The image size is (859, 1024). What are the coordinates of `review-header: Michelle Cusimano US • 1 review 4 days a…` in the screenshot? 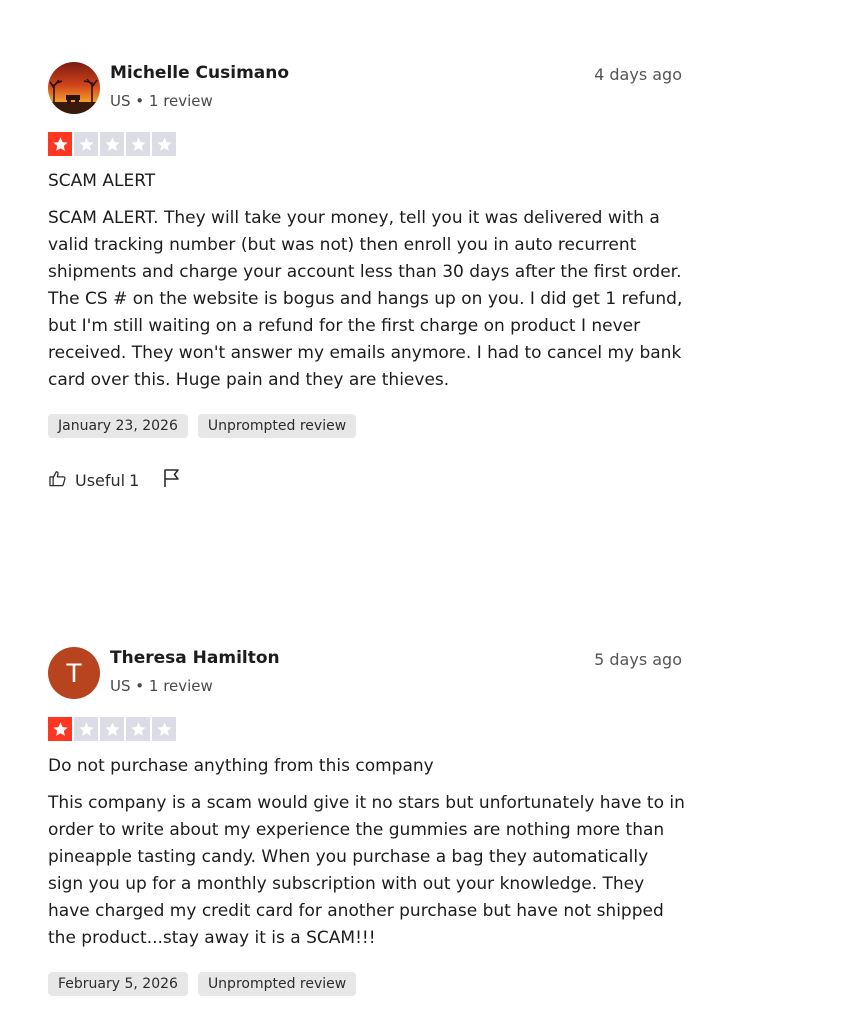 It's located at (368, 88).